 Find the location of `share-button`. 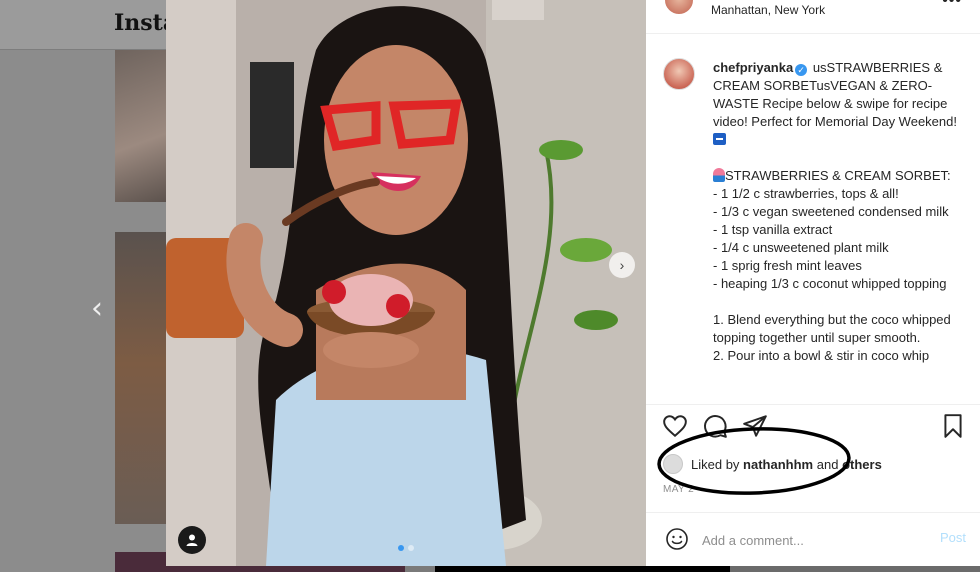

share-button is located at coordinates (755, 426).